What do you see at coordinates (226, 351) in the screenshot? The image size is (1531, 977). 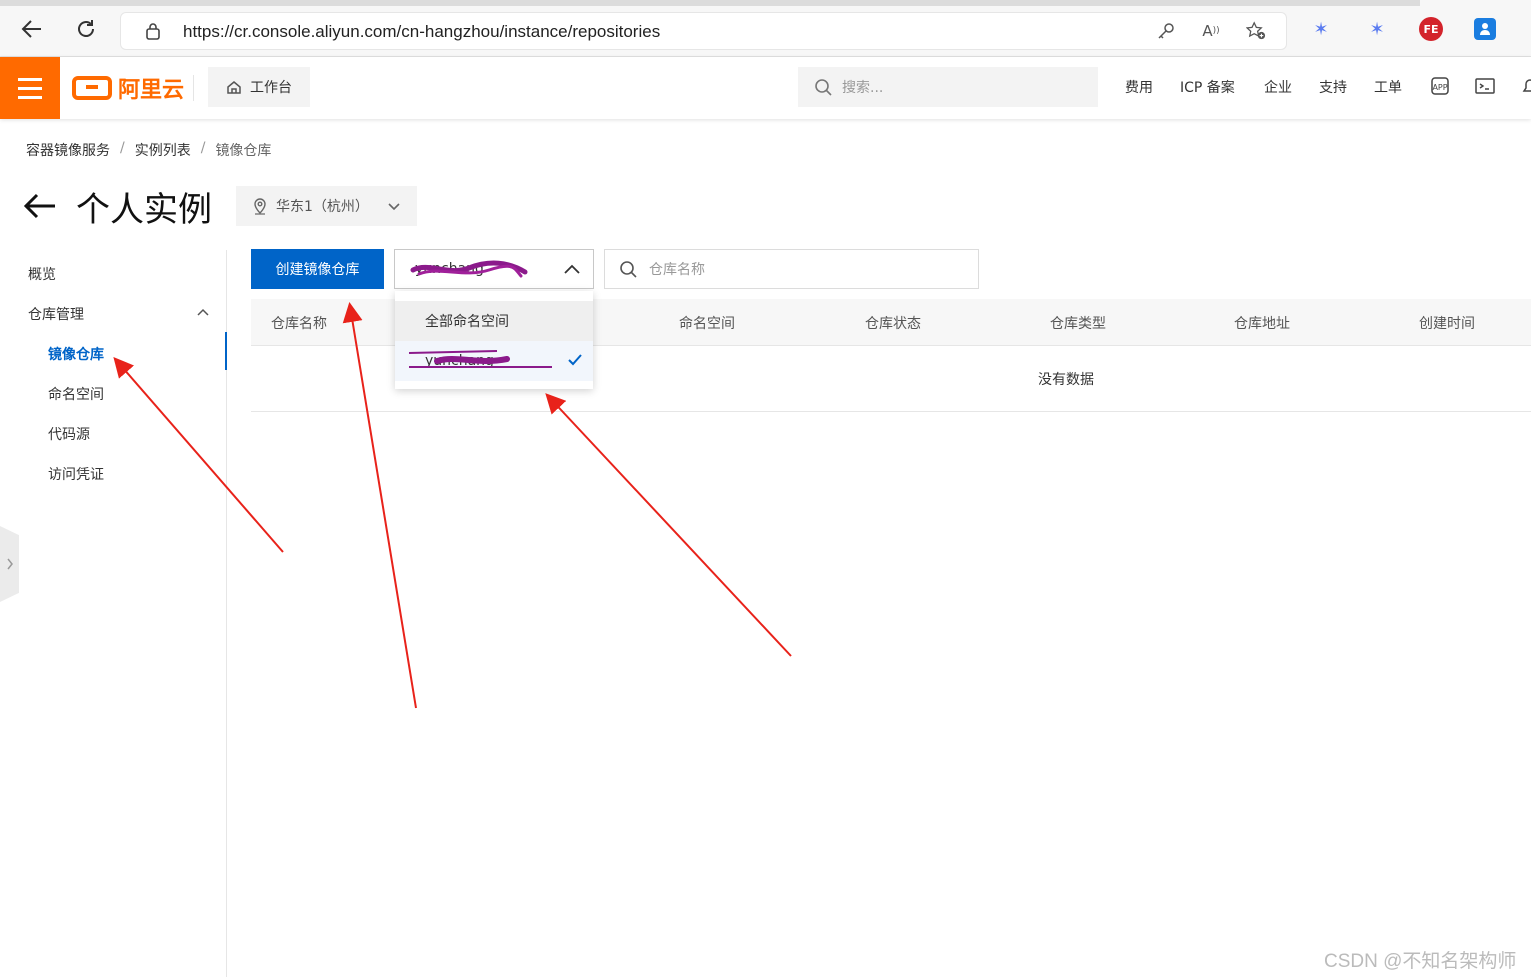 I see `active-indicator` at bounding box center [226, 351].